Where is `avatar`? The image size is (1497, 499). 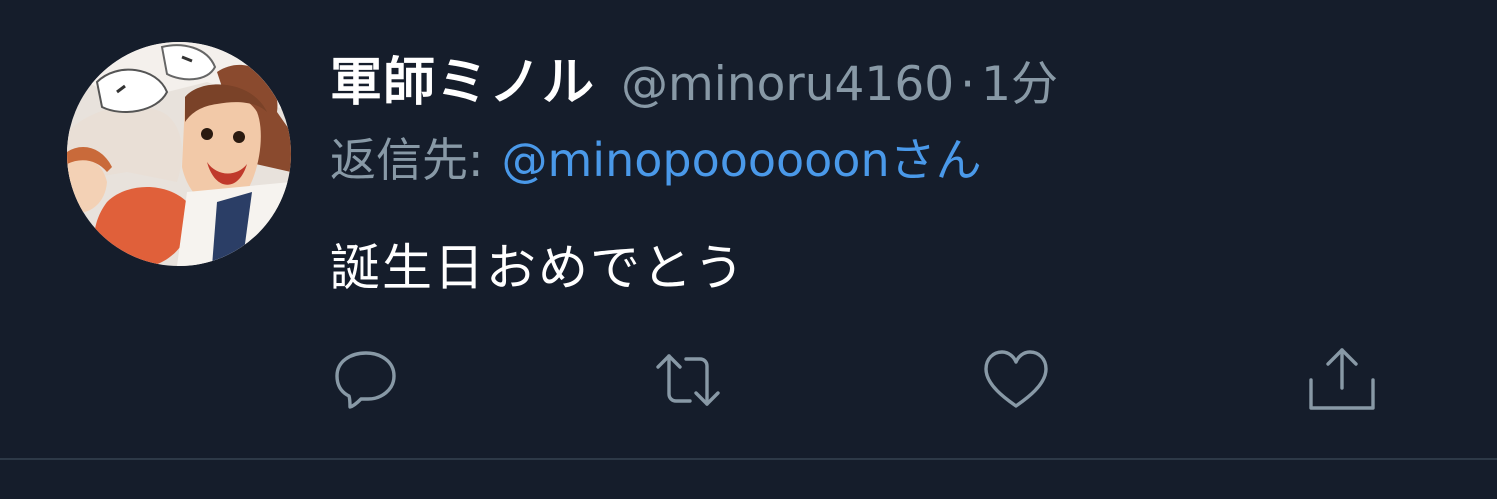
avatar is located at coordinates (179, 154).